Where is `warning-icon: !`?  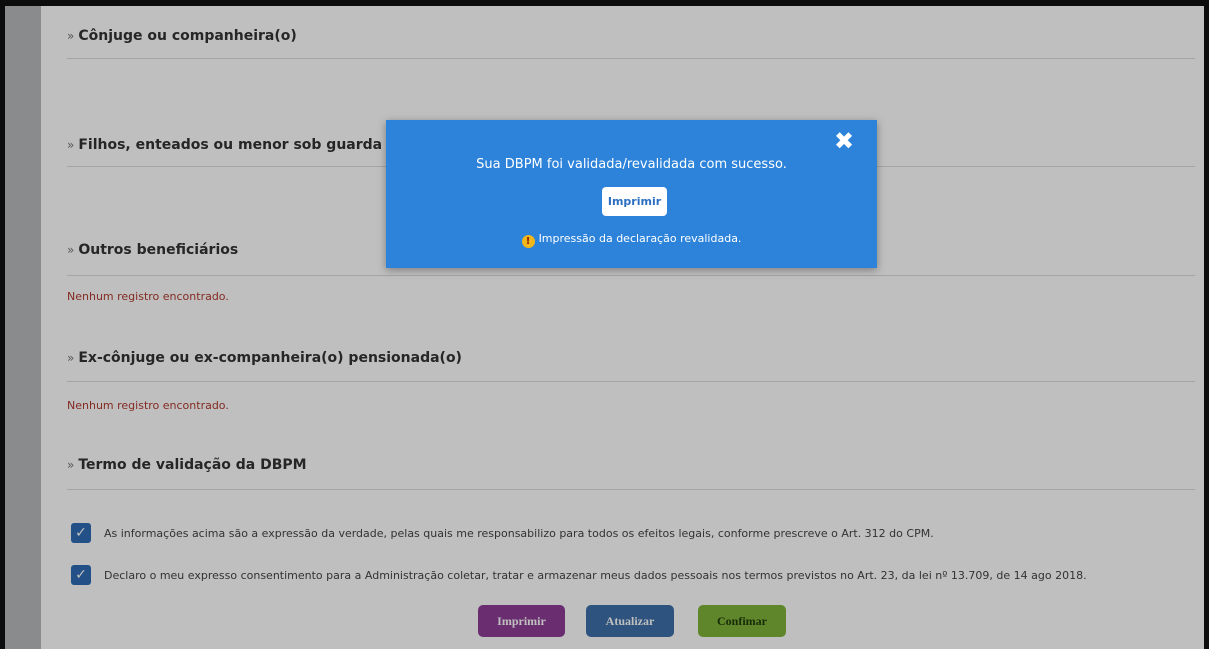 warning-icon: ! is located at coordinates (528, 241).